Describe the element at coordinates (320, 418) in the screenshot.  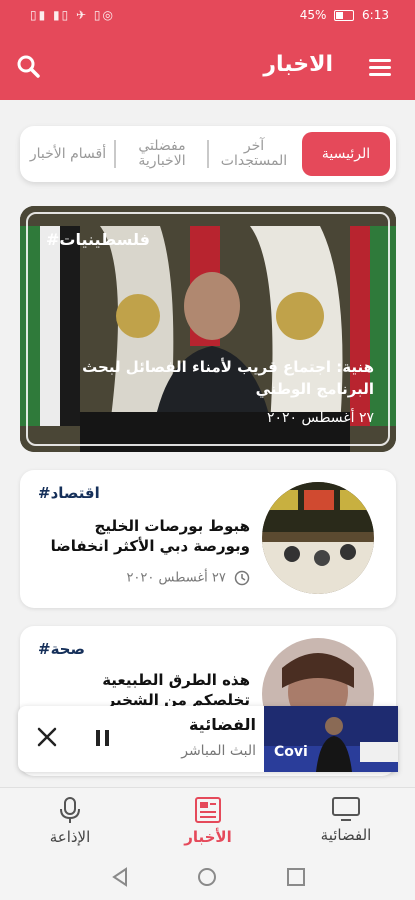
I see `featured-date: ٢٧ أغسطس ٢٠٢٠` at that location.